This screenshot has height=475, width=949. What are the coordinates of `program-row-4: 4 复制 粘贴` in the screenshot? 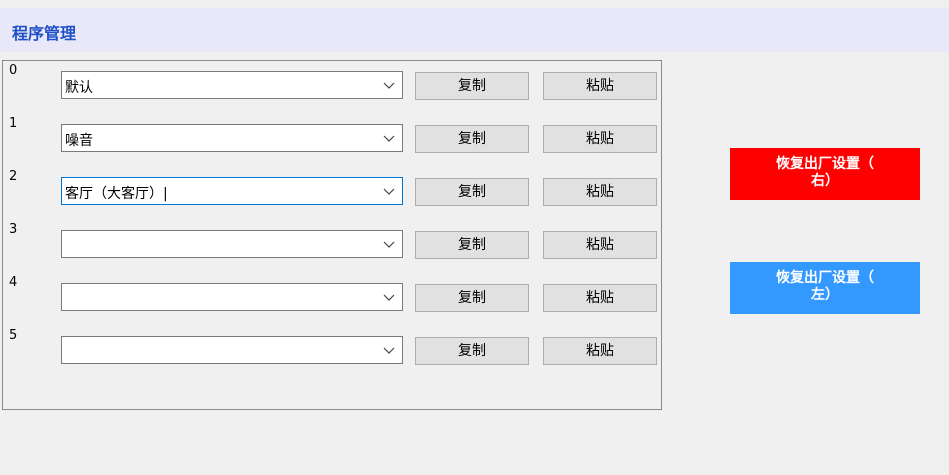 It's located at (333, 293).